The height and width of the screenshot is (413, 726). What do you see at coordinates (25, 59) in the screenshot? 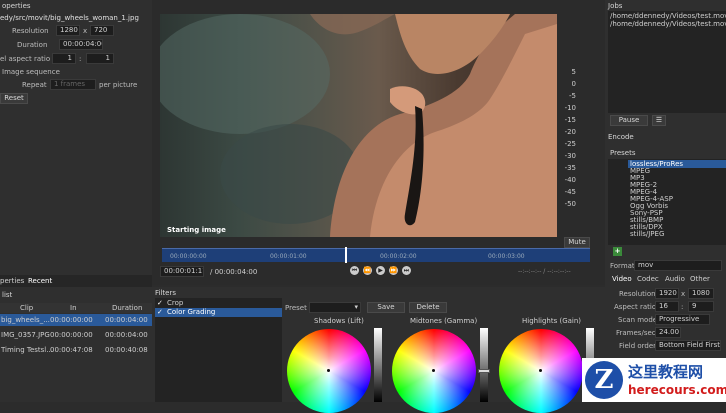
I see `aspect-ratio-label: el aspect ratio` at bounding box center [25, 59].